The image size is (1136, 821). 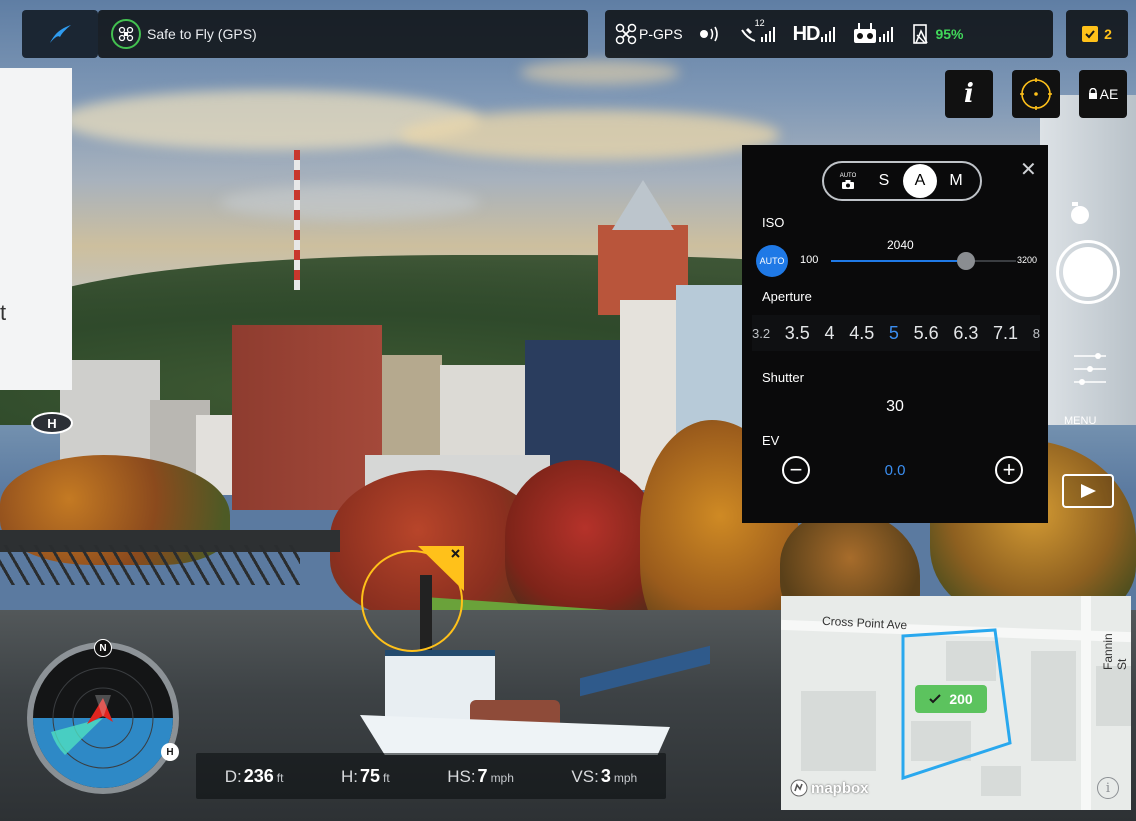 I want to click on ev-increase-button: +, so click(x=1009, y=470).